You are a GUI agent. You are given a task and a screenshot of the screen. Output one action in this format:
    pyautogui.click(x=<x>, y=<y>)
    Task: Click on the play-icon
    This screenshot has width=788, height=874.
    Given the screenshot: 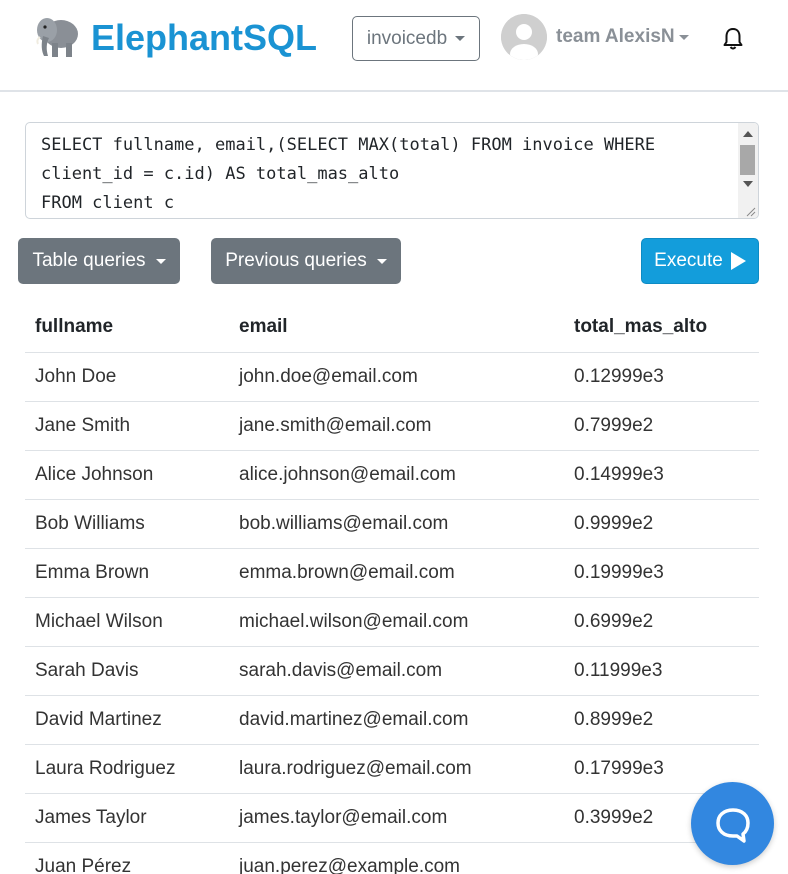 What is the action you would take?
    pyautogui.click(x=738, y=261)
    